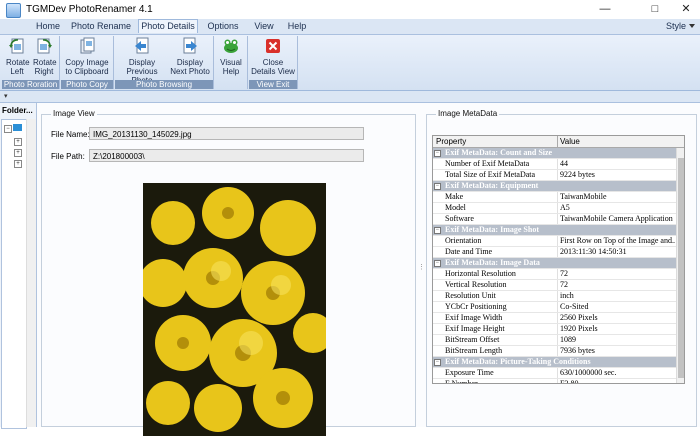 Image resolution: width=700 pixels, height=436 pixels. Describe the element at coordinates (459, 218) in the screenshot. I see `property-name: Software` at that location.